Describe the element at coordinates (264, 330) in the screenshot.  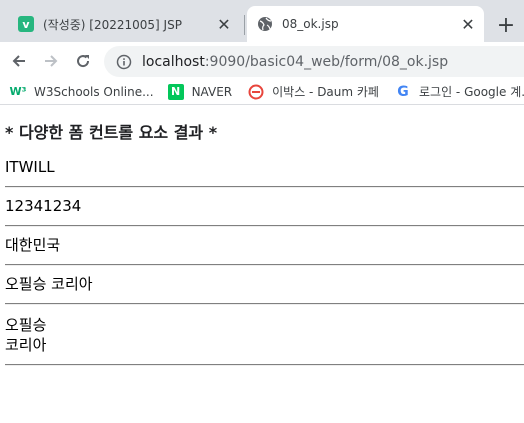
I see `result-textarea: 오필승 코리아` at that location.